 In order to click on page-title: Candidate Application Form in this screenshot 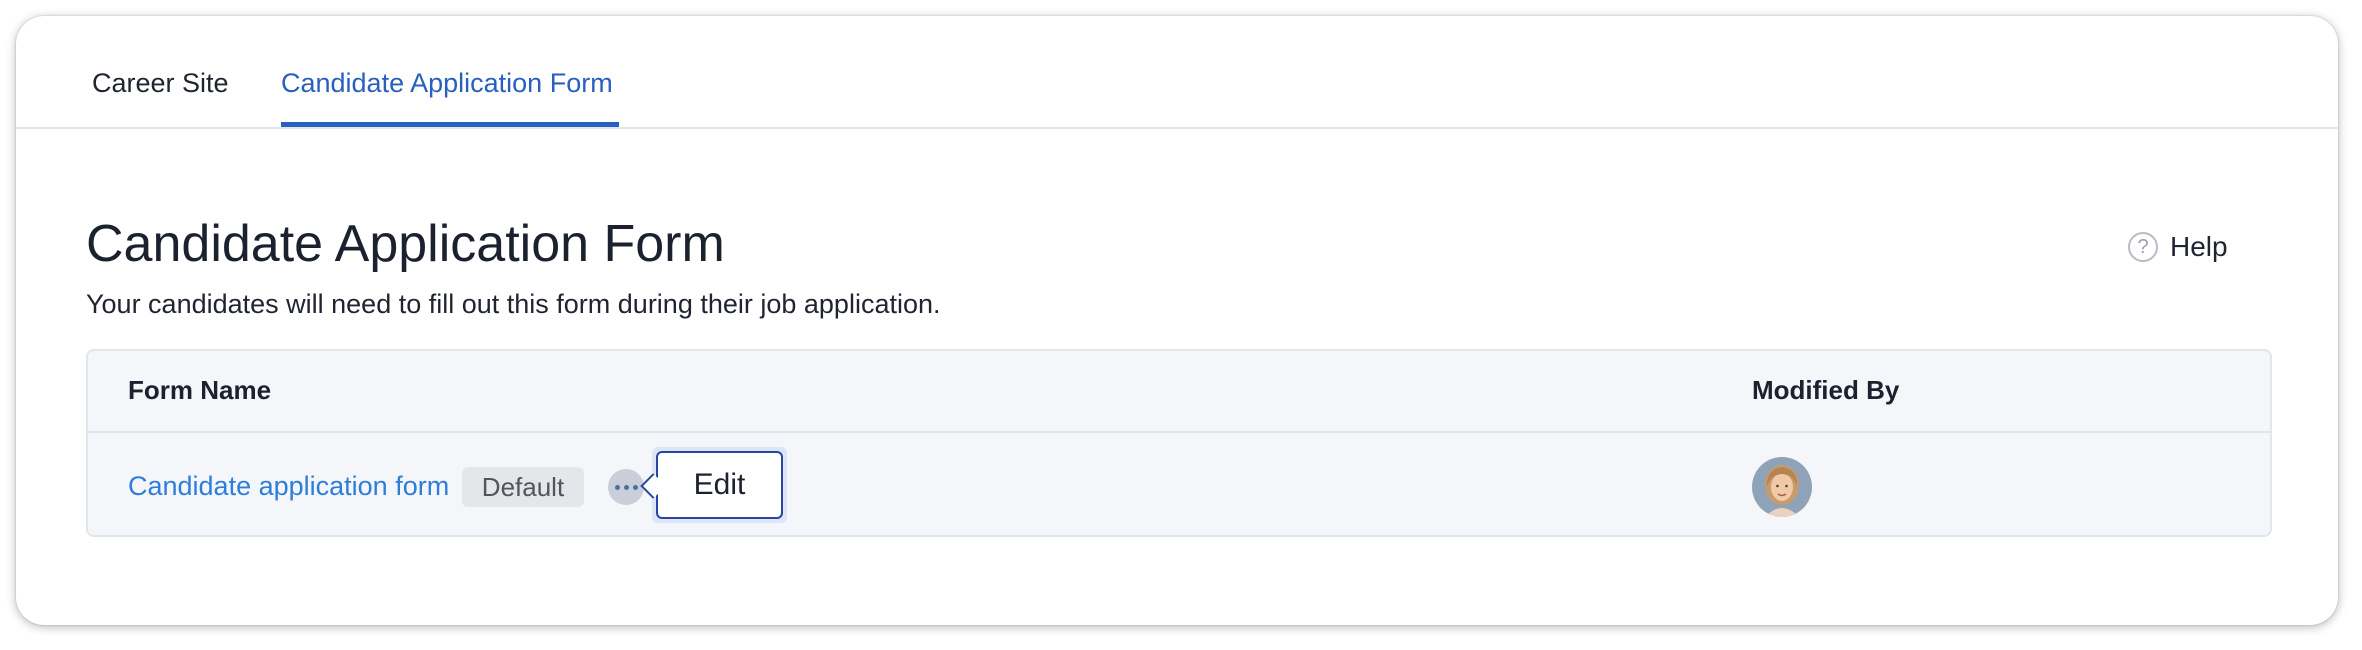, I will do `click(405, 244)`.